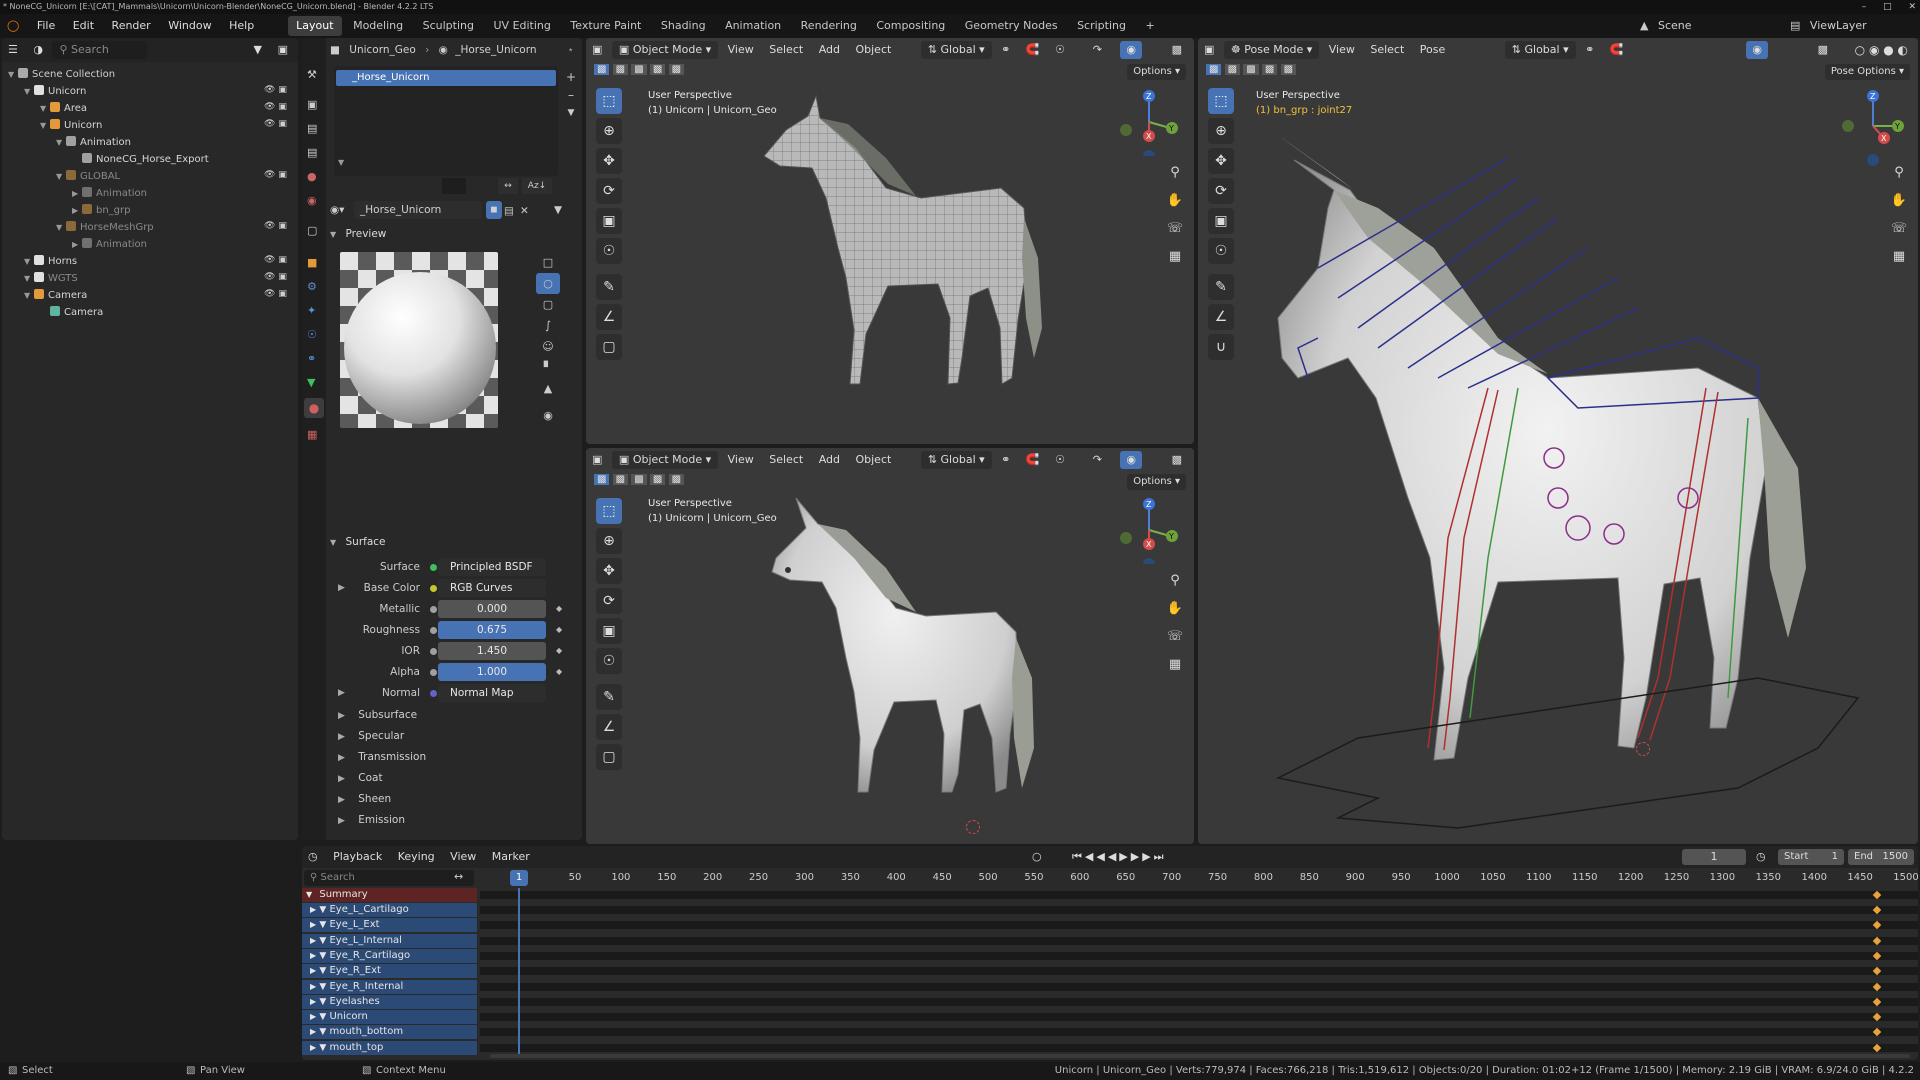  What do you see at coordinates (1887, 7) in the screenshot?
I see `maximize-icon: □` at bounding box center [1887, 7].